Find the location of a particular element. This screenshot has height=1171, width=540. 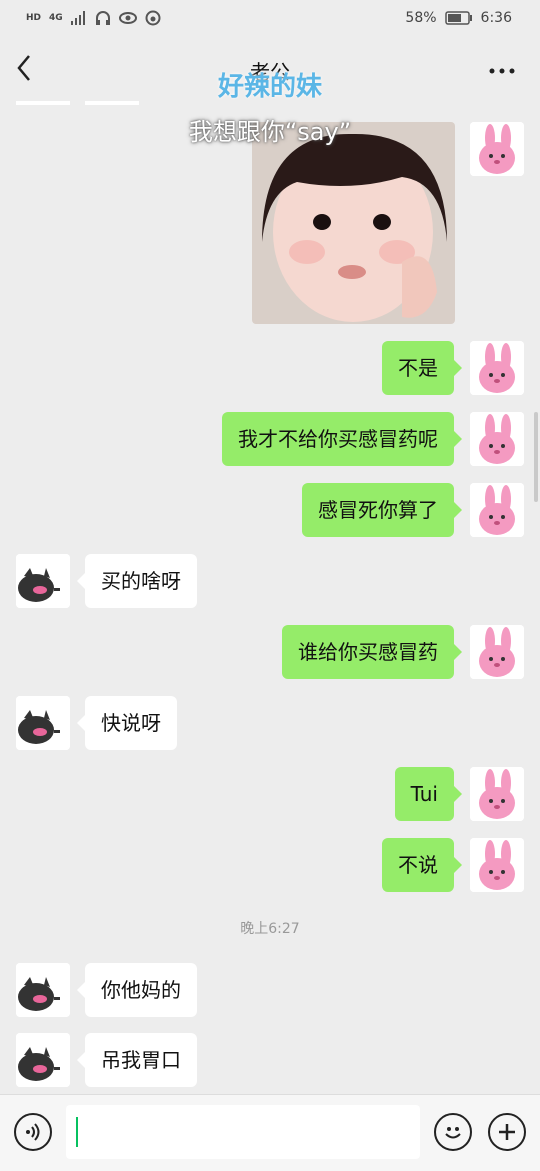

data-saver-icon is located at coordinates (153, 18).